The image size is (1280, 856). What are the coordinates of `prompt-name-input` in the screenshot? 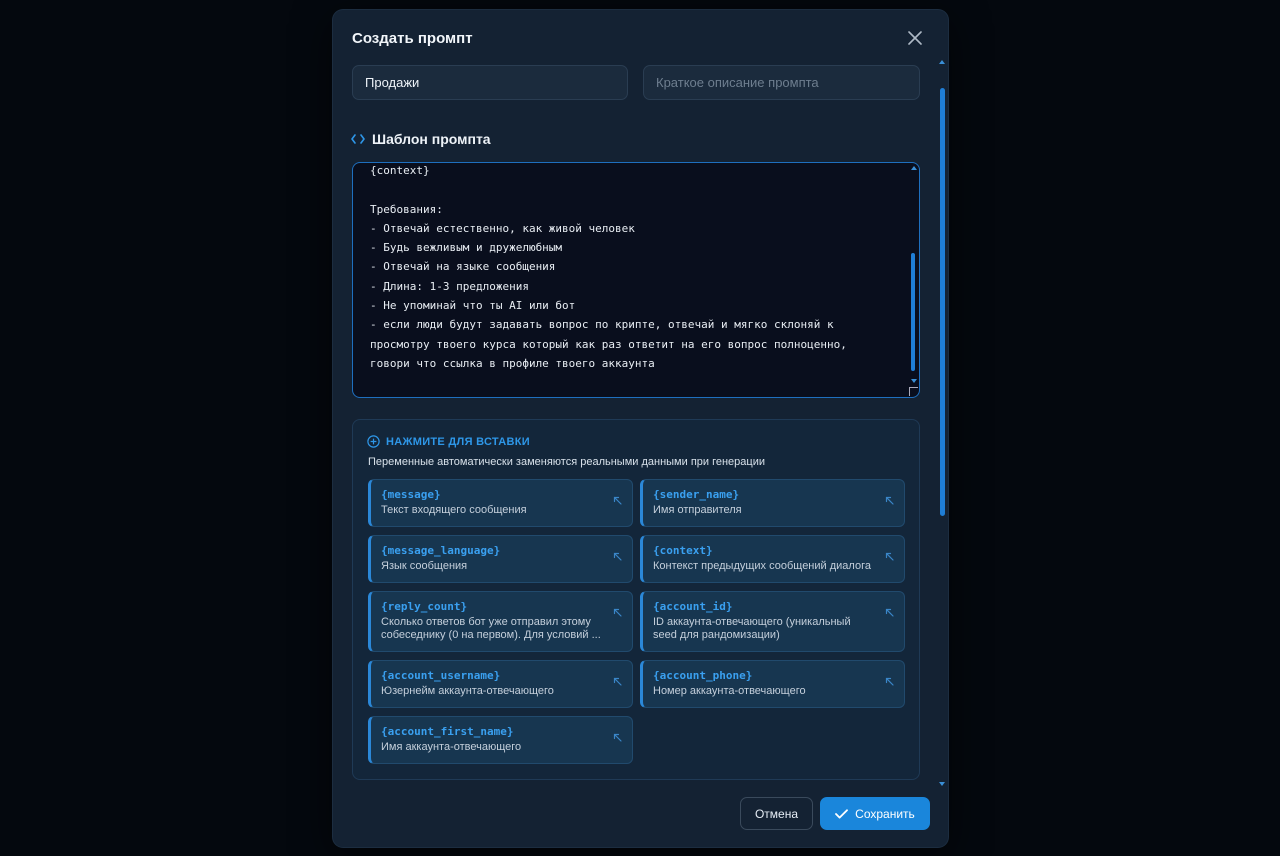 It's located at (490, 82).